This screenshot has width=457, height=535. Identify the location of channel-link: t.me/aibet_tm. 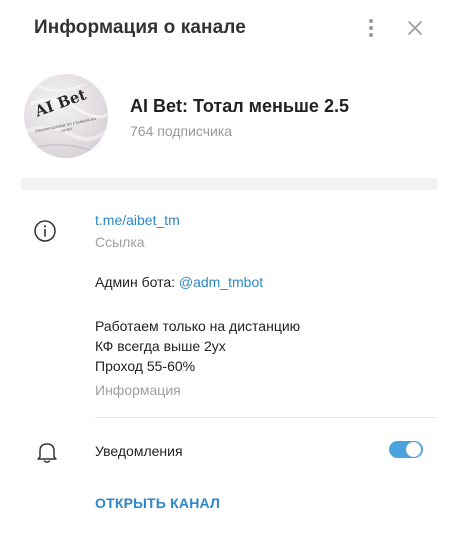
(137, 220).